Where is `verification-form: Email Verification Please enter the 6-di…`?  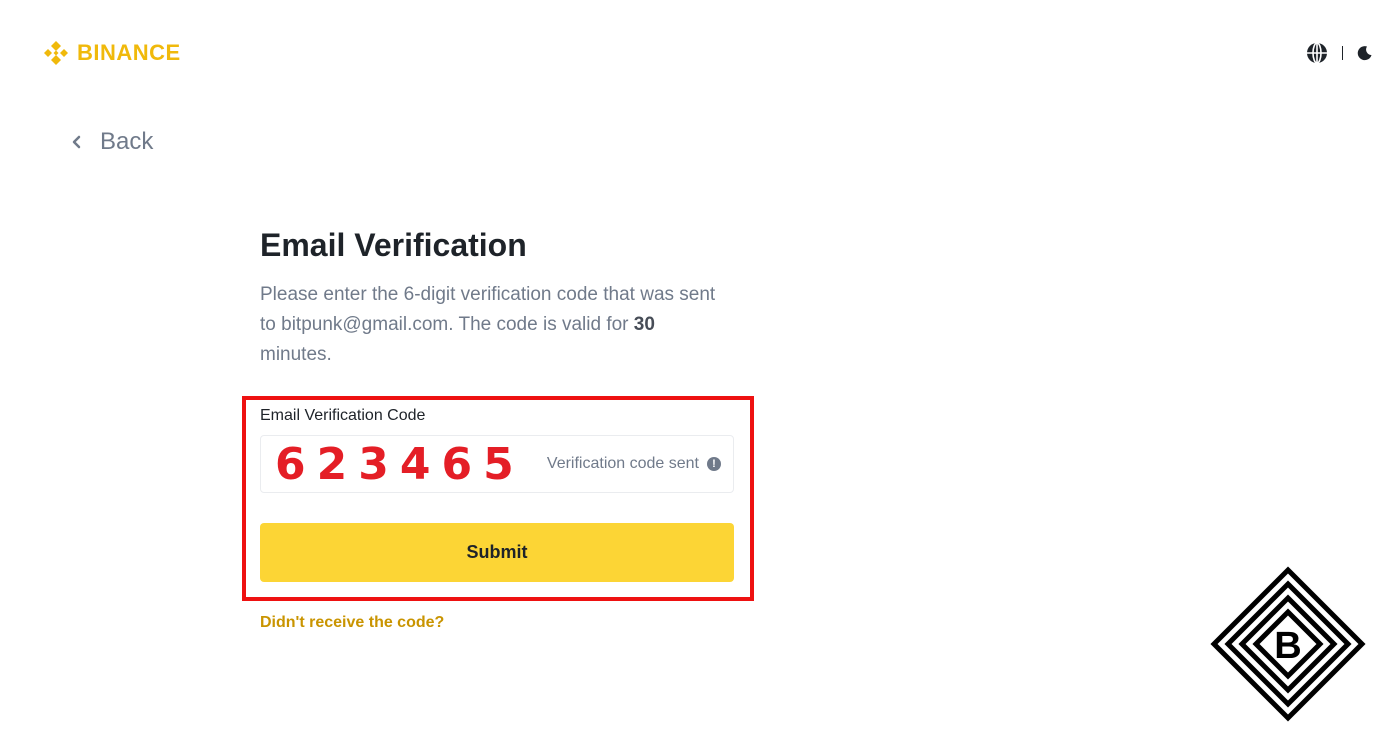
verification-form: Email Verification Please enter the 6-di… is located at coordinates (497, 298).